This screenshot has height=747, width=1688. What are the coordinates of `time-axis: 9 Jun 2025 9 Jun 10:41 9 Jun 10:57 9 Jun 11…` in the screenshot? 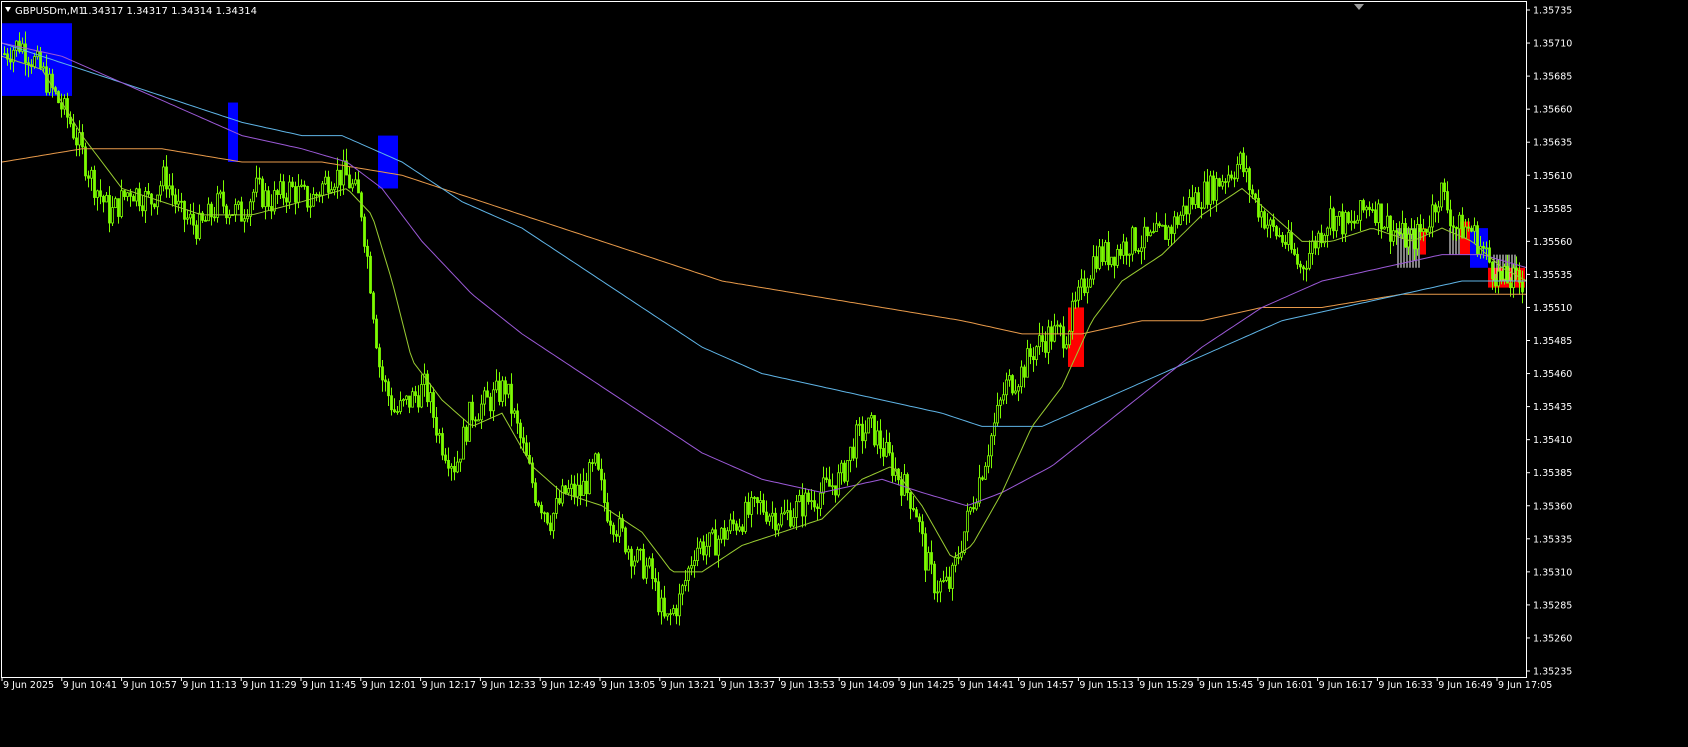 It's located at (776, 684).